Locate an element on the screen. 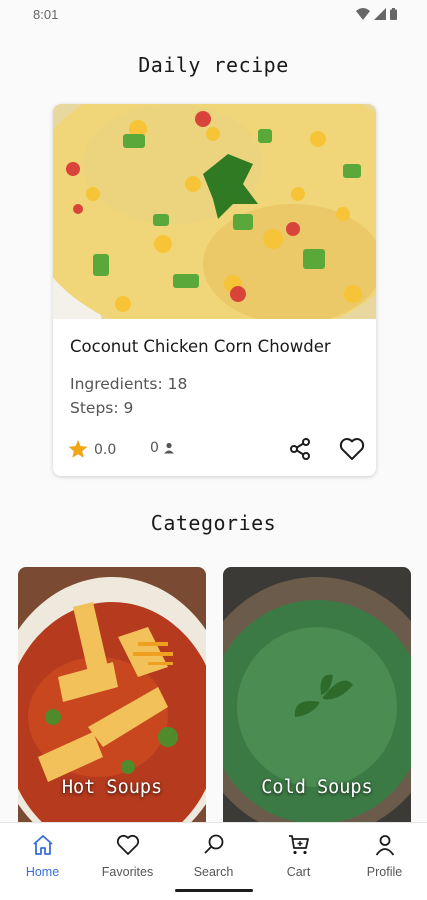 This screenshot has width=427, height=900. recipe-steps-count: Steps: 9 is located at coordinates (102, 408).